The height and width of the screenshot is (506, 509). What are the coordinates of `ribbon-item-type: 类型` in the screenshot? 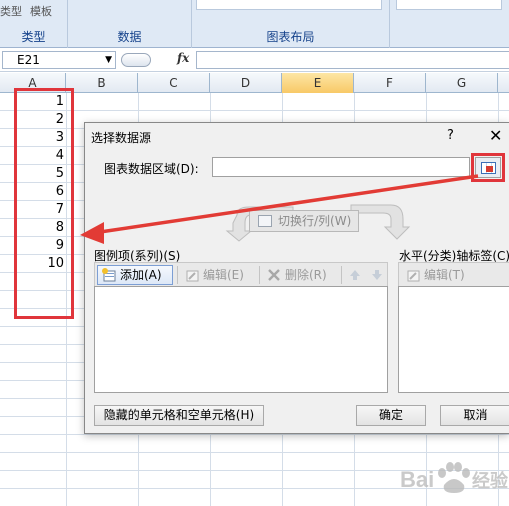 It's located at (11, 11).